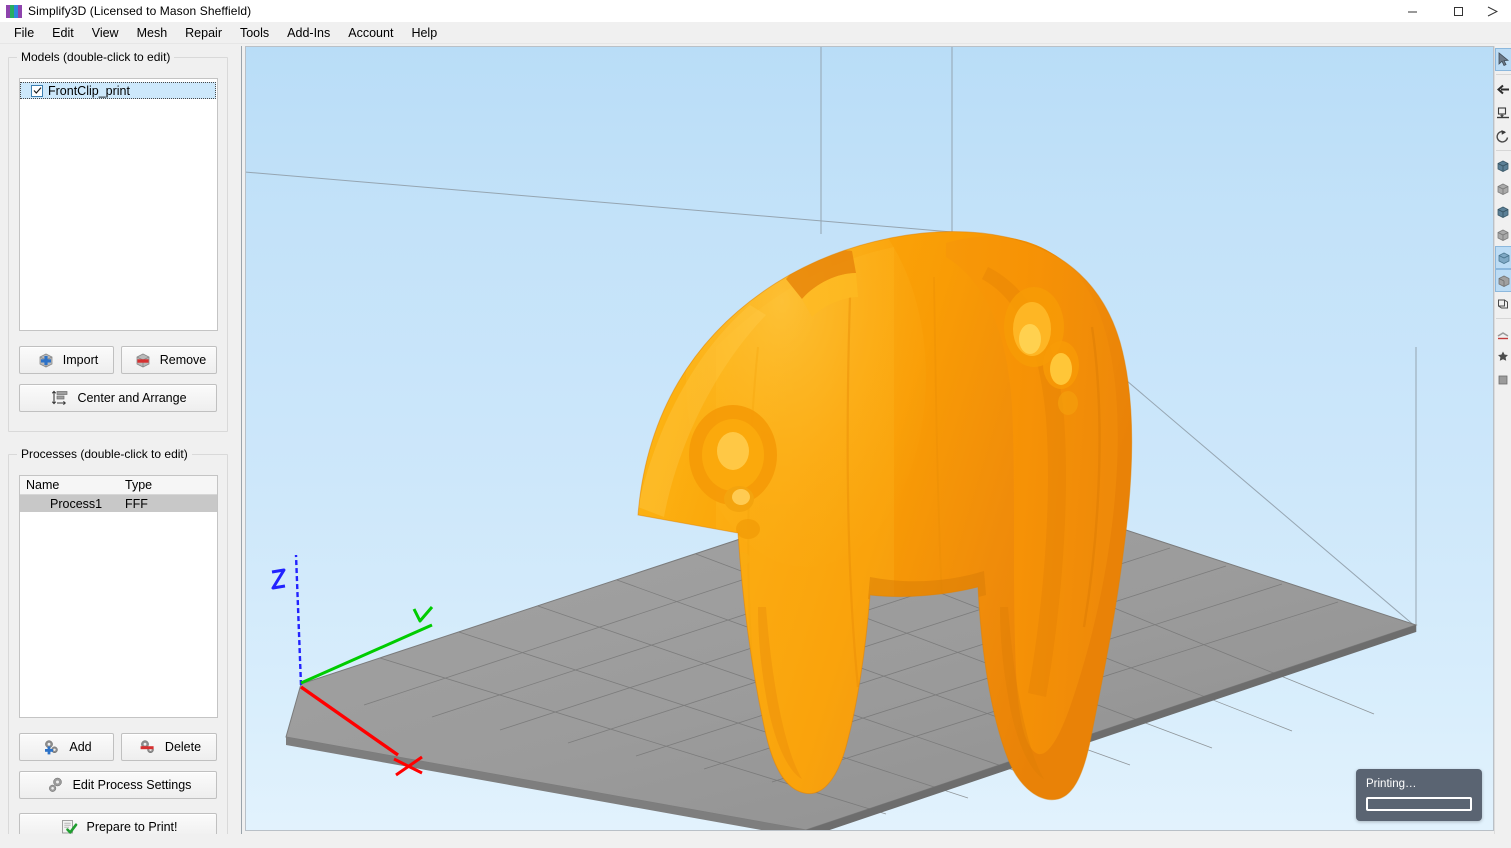 The image size is (1511, 848). I want to click on right-tool-toolbar, so click(1502, 440).